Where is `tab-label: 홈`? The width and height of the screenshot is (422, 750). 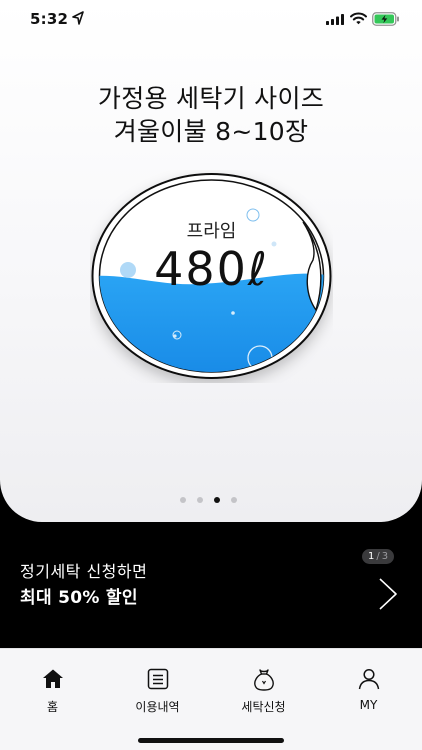 tab-label: 홈 is located at coordinates (52, 707).